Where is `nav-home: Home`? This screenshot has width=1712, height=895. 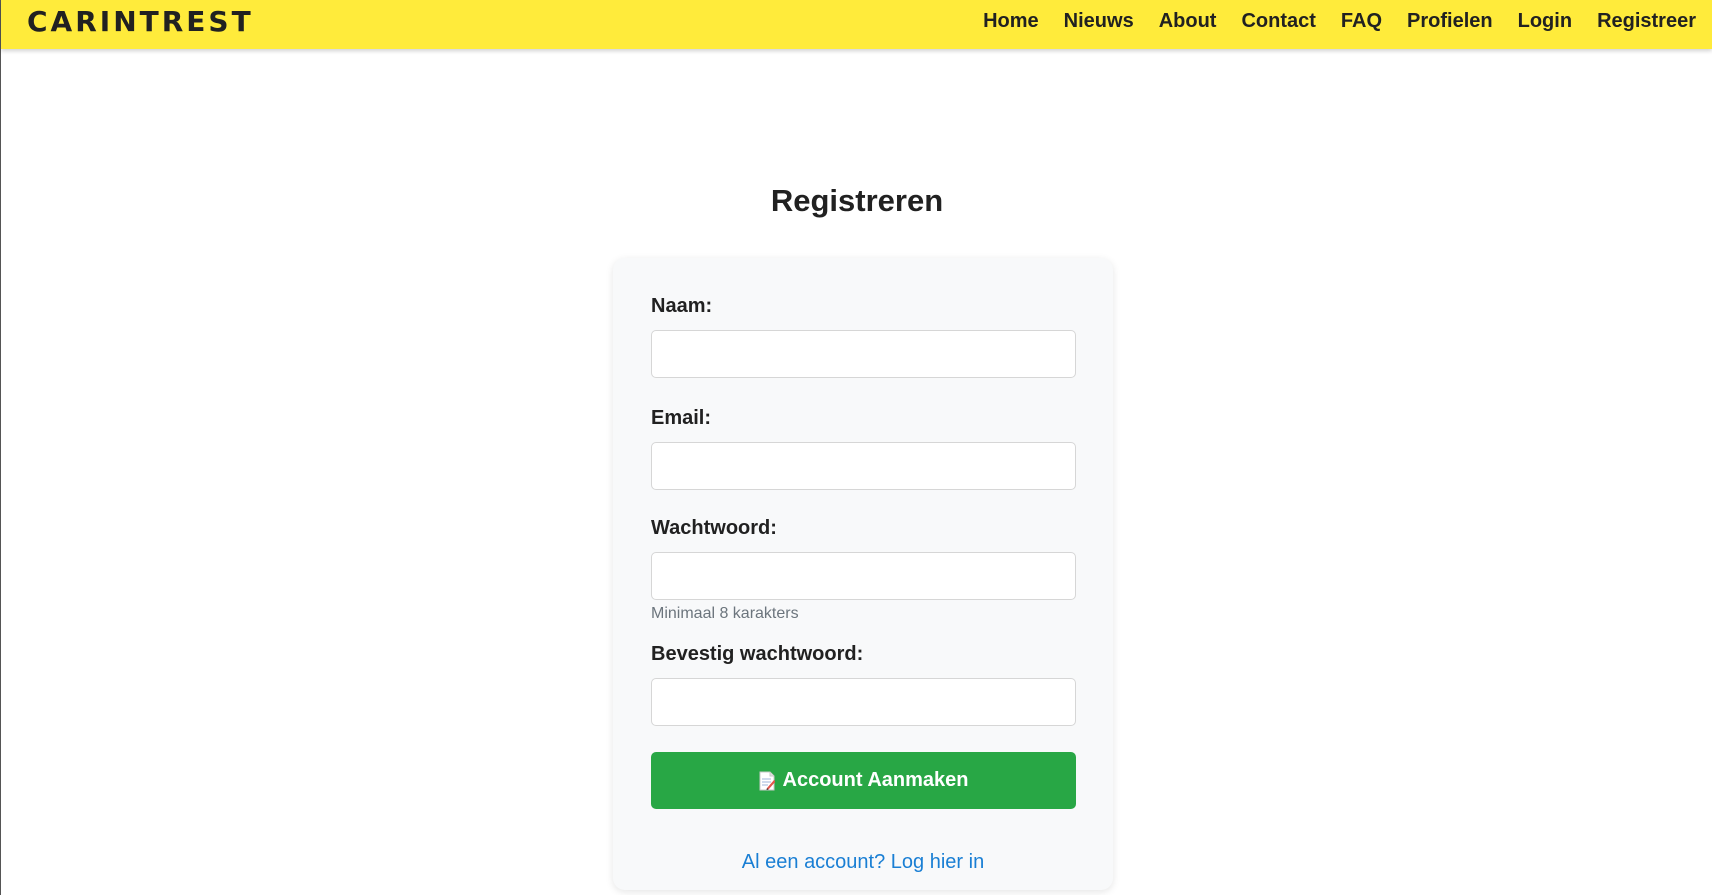
nav-home: Home is located at coordinates (1011, 21).